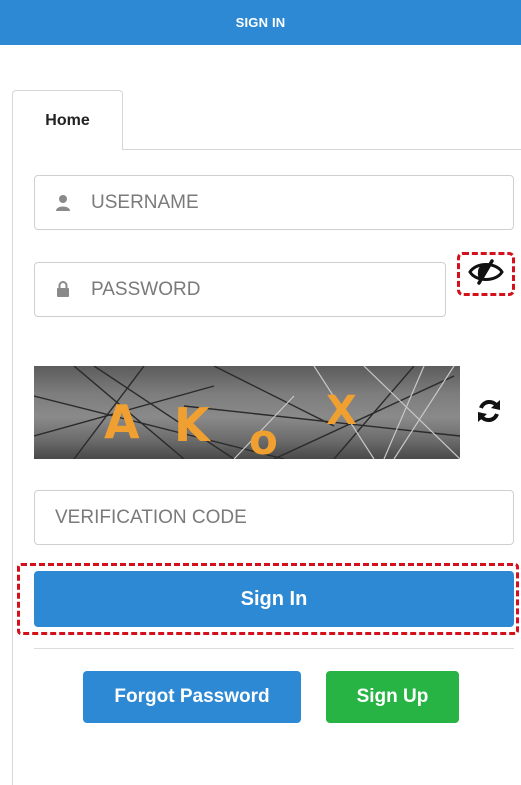 The width and height of the screenshot is (521, 785). What do you see at coordinates (63, 290) in the screenshot?
I see `lock-icon` at bounding box center [63, 290].